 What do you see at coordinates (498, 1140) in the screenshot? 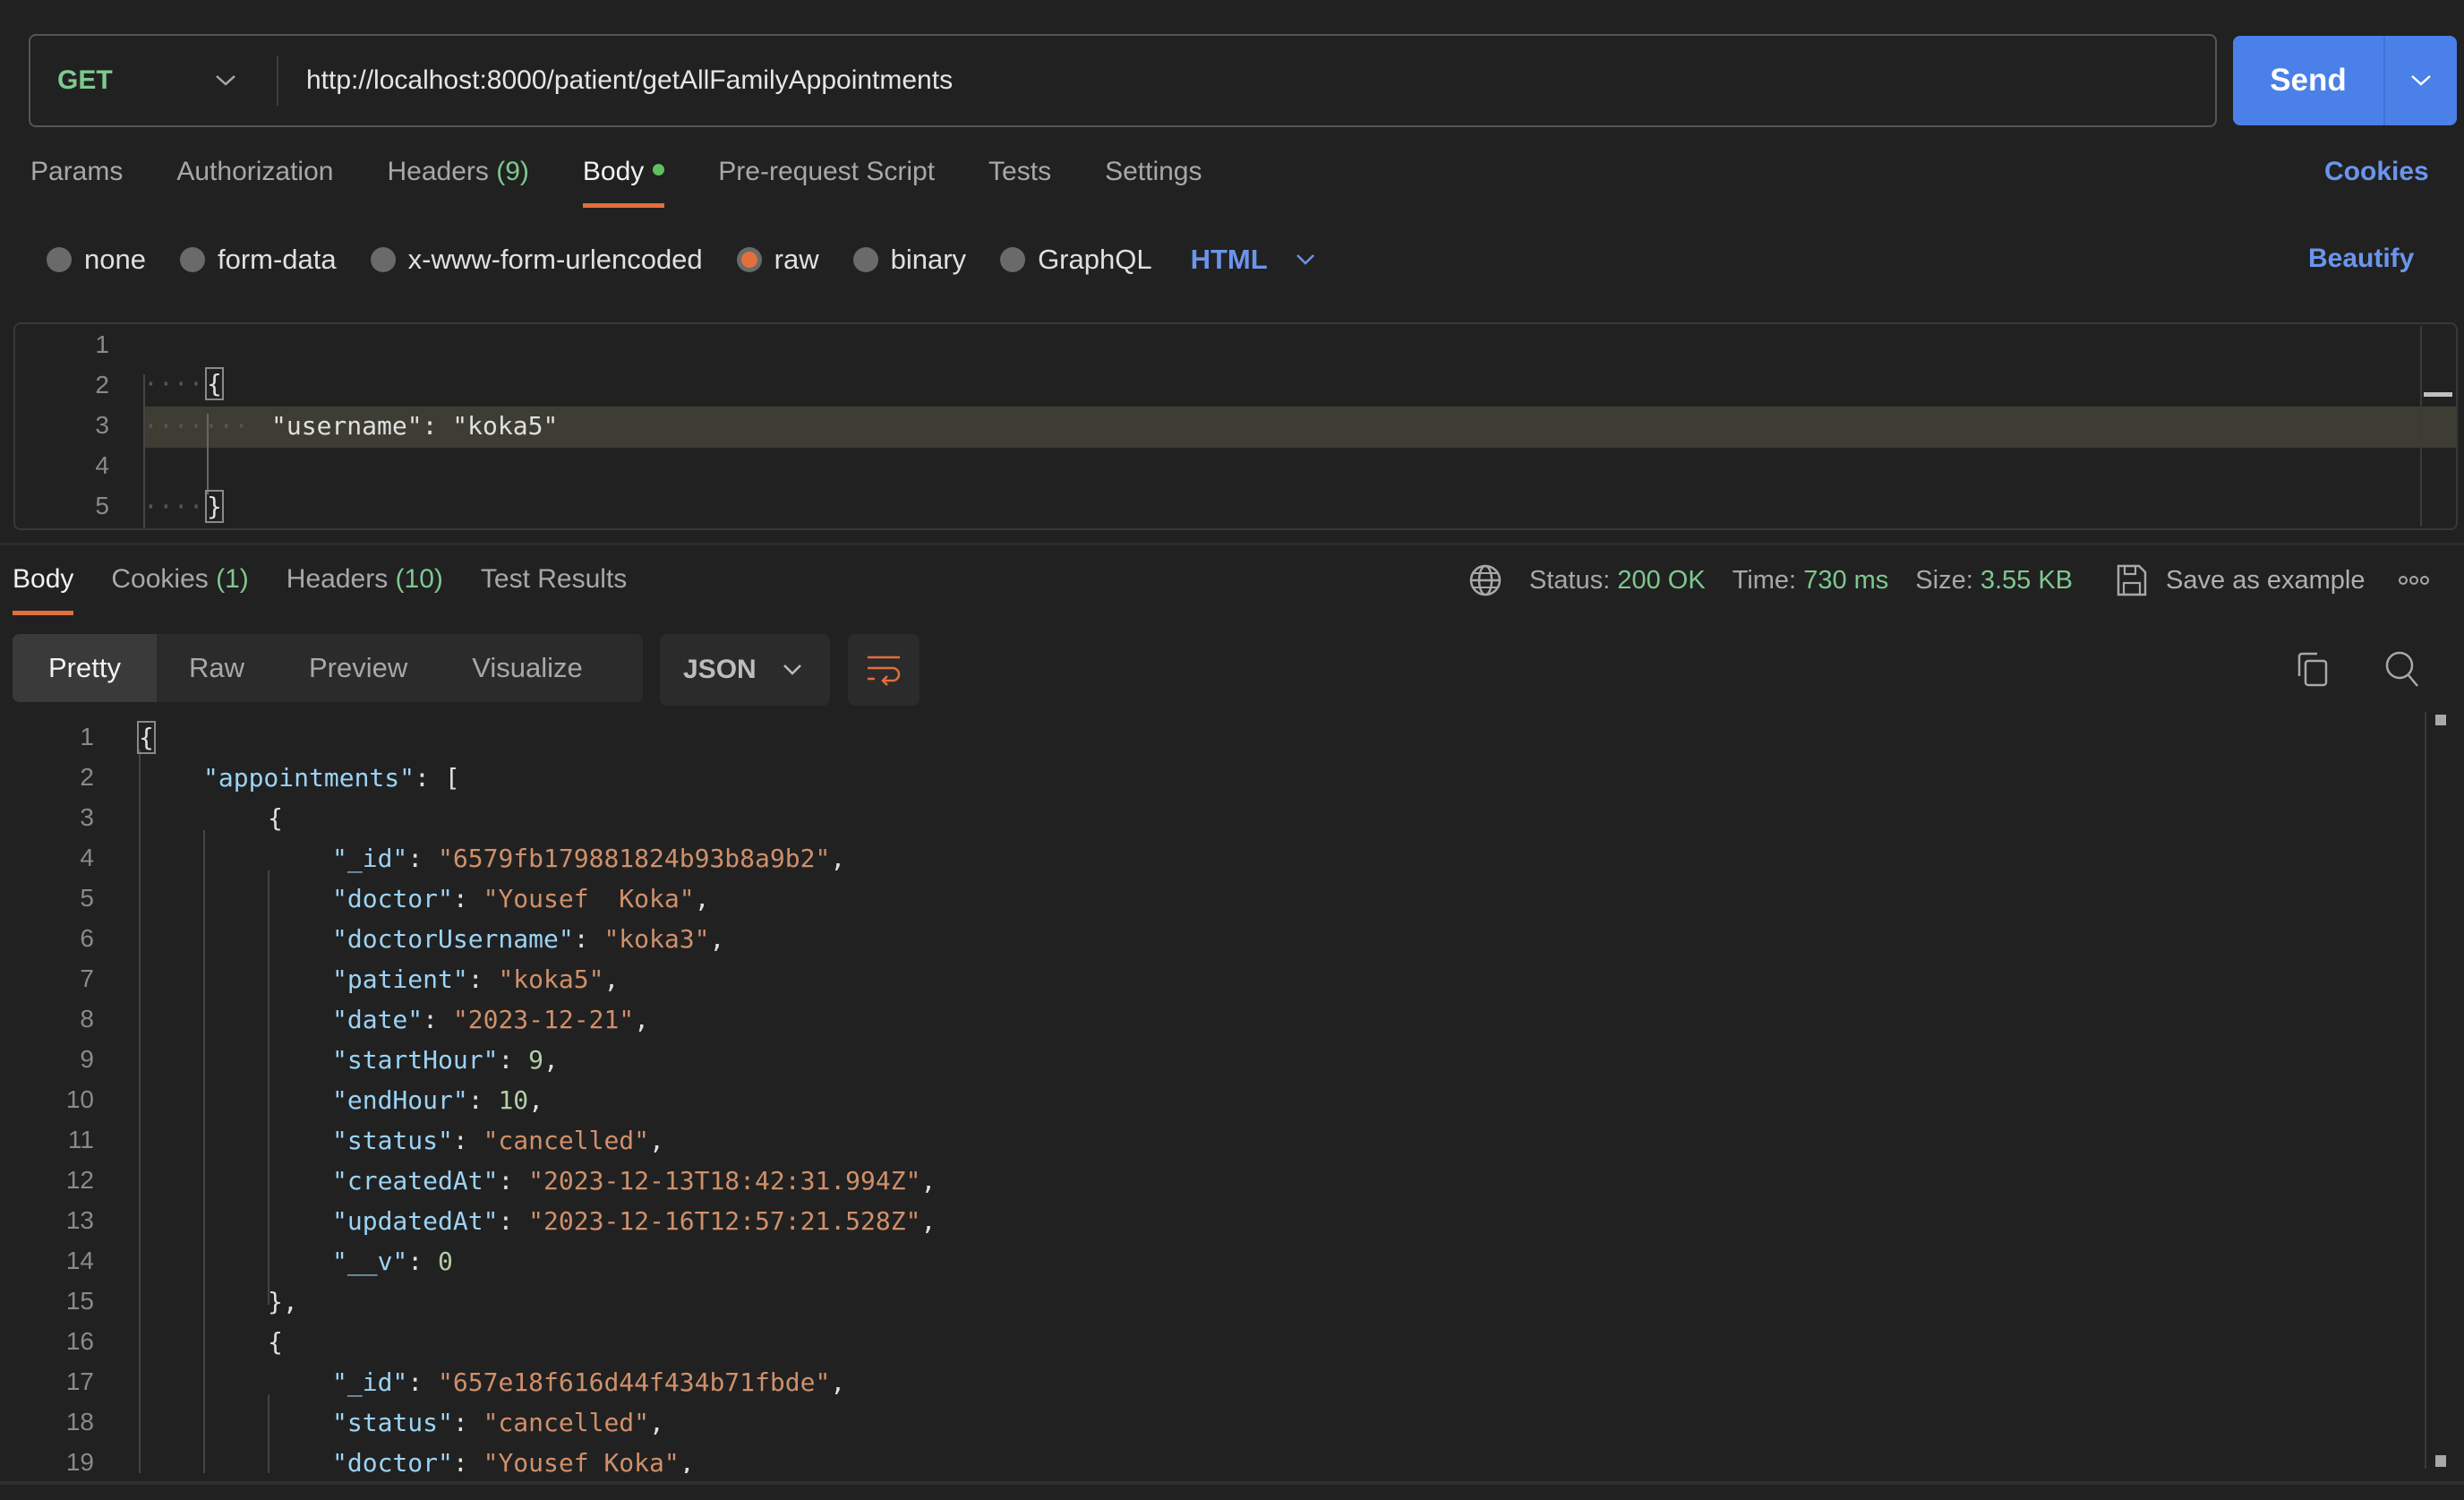
I see `code-line: "status": "cancelled",` at bounding box center [498, 1140].